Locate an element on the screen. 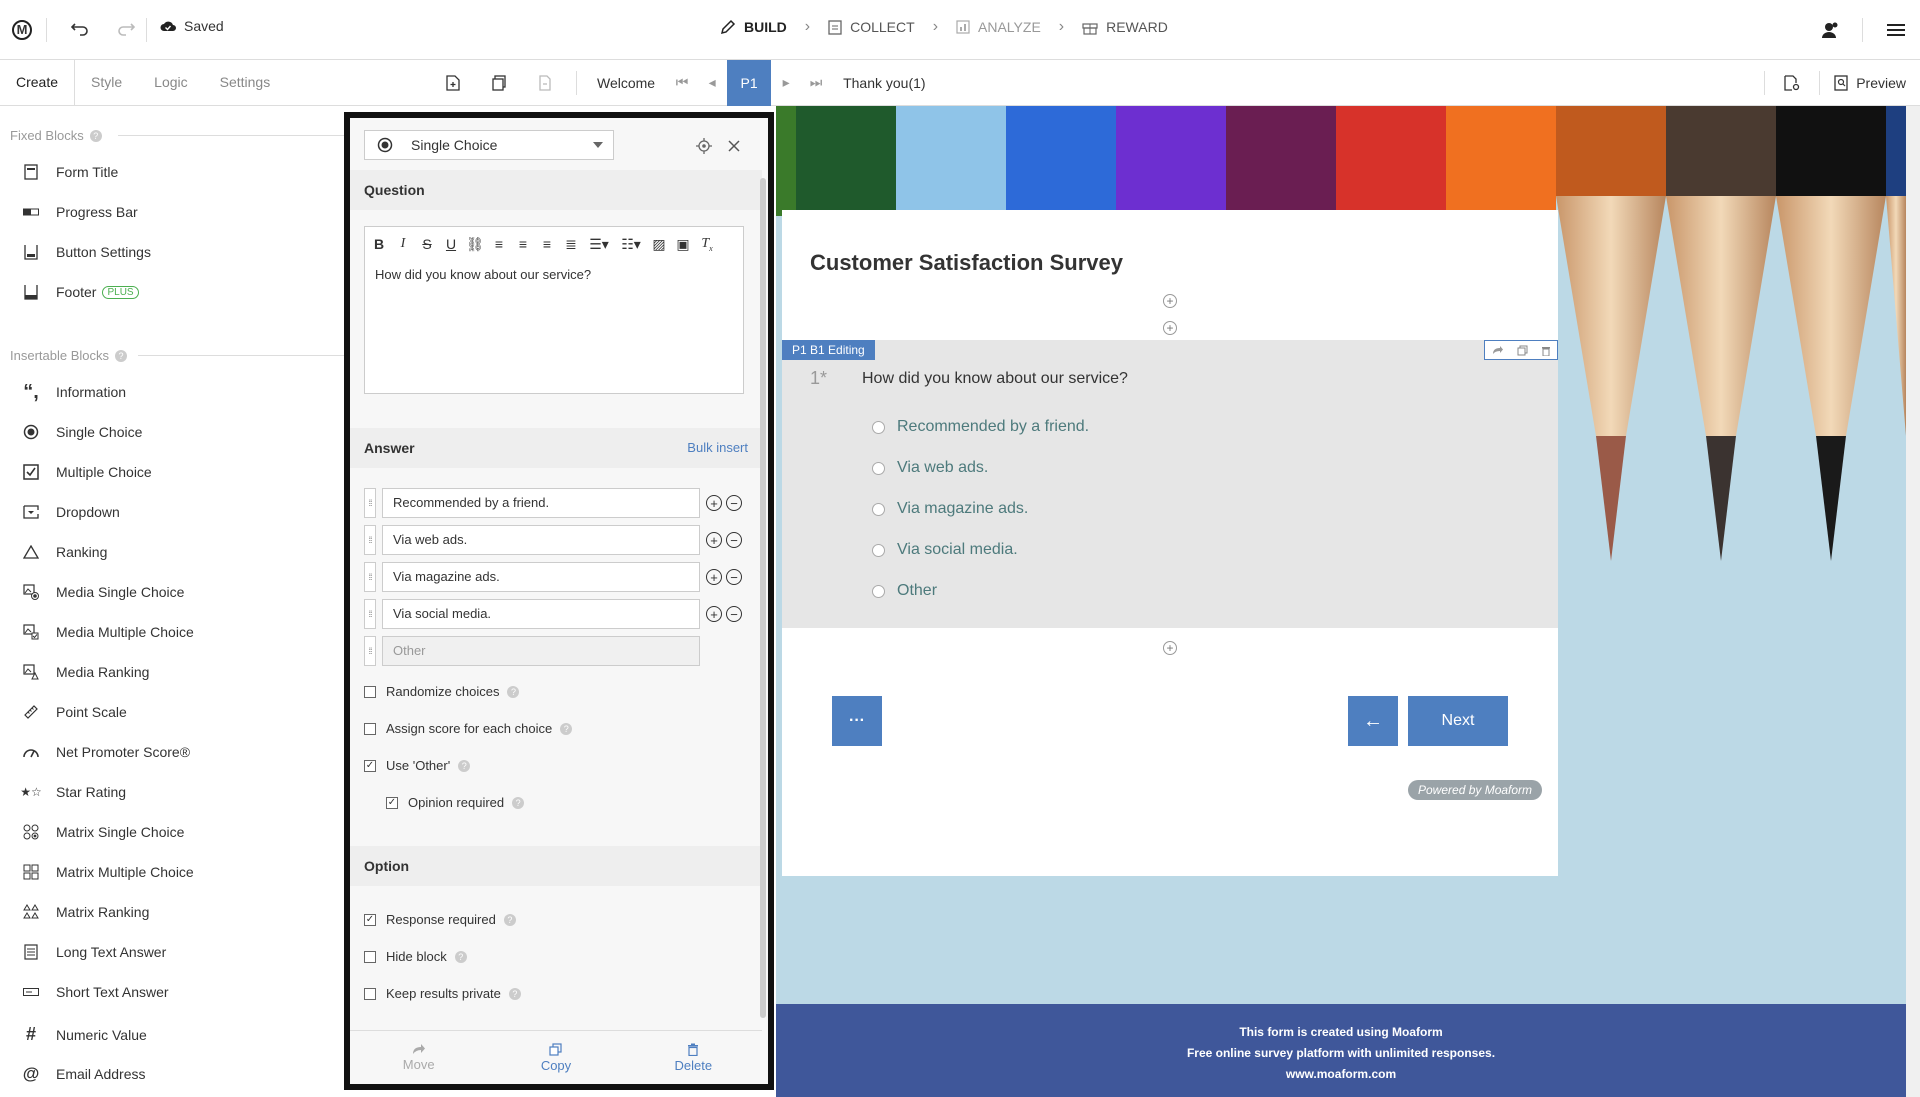  underline-icon: U is located at coordinates (451, 244).